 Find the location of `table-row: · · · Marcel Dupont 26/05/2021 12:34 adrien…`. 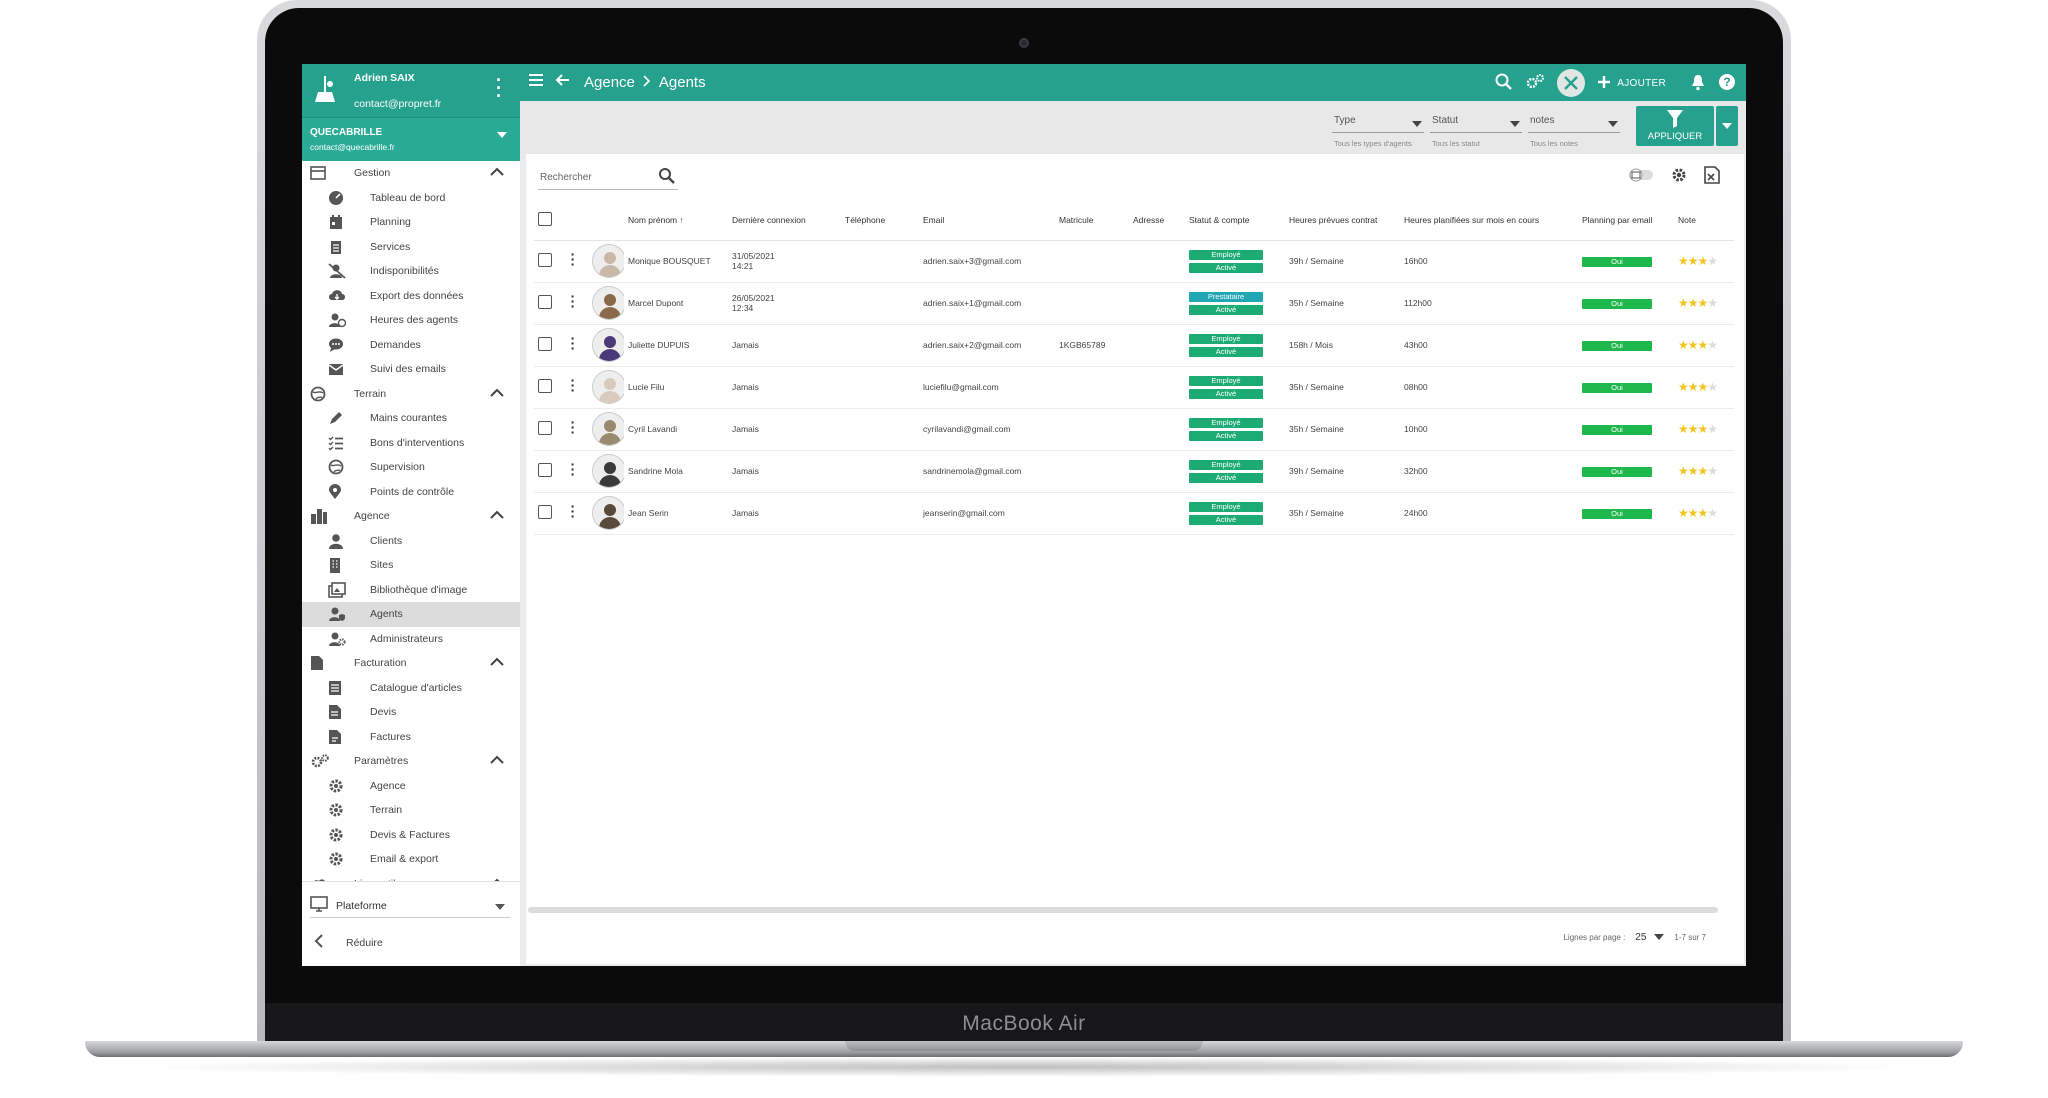

table-row: · · · Marcel Dupont 26/05/2021 12:34 adrien… is located at coordinates (1134, 303).